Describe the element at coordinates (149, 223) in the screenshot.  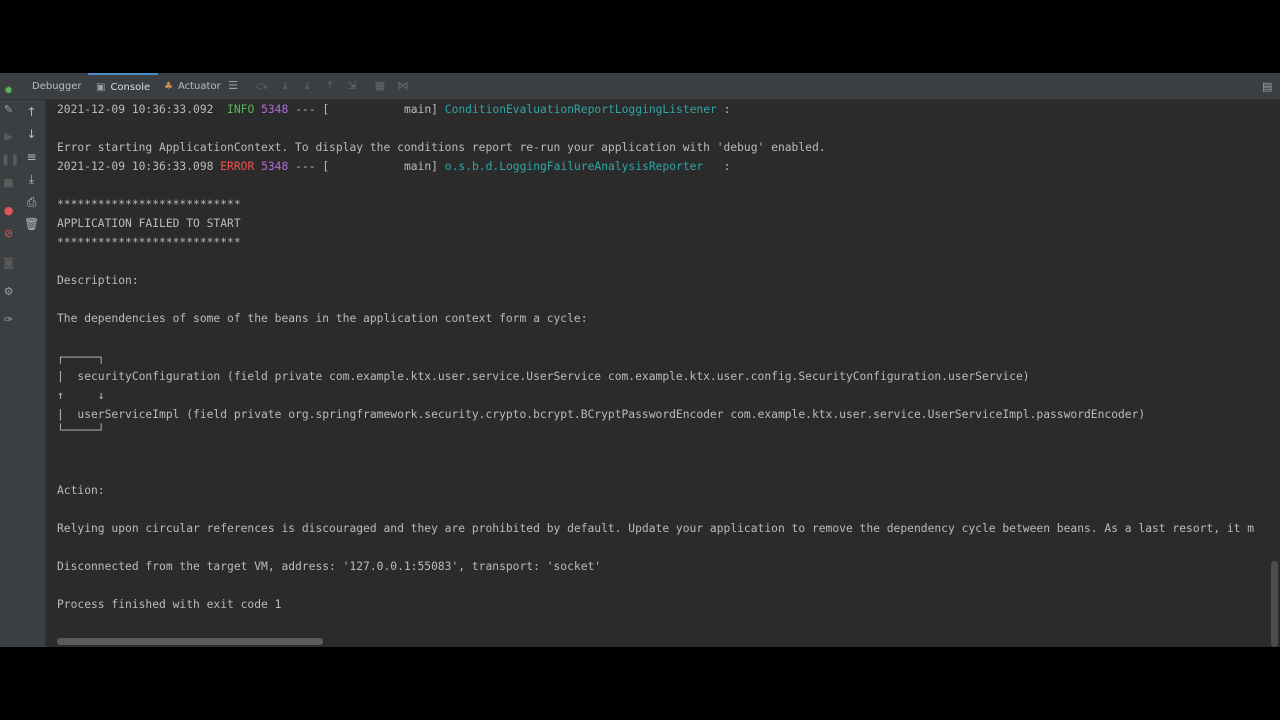
I see `failed-heading: APPLICATION FAILED TO START` at that location.